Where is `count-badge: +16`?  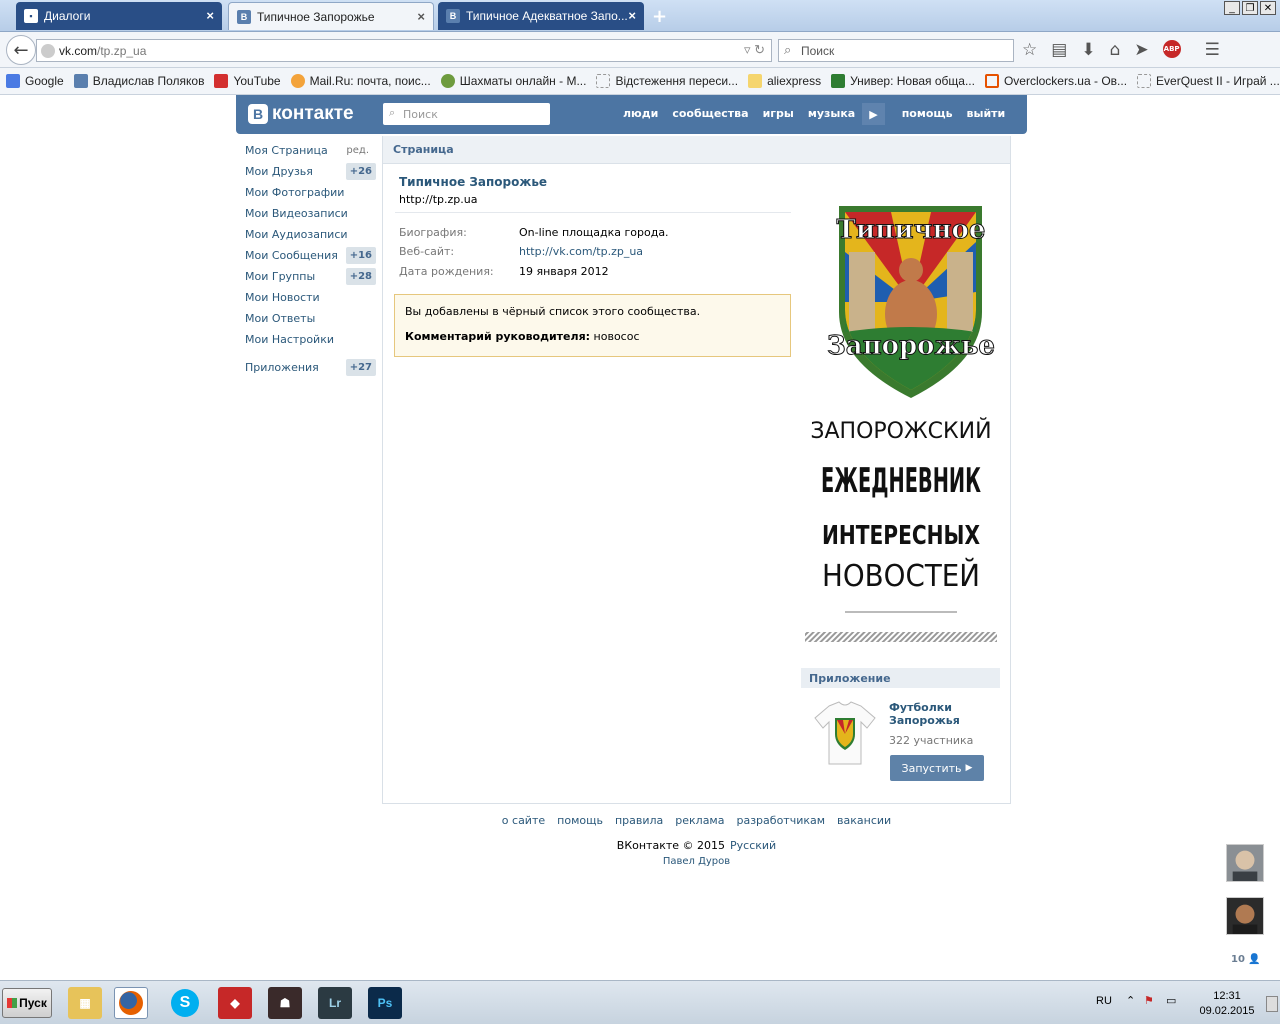
count-badge: +16 is located at coordinates (360, 255).